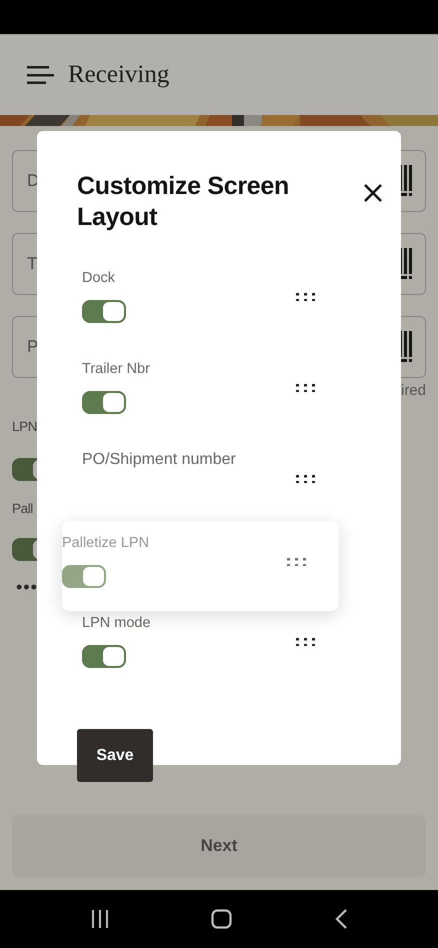 The width and height of the screenshot is (438, 948). Describe the element at coordinates (32, 347) in the screenshot. I see `field-label: P` at that location.